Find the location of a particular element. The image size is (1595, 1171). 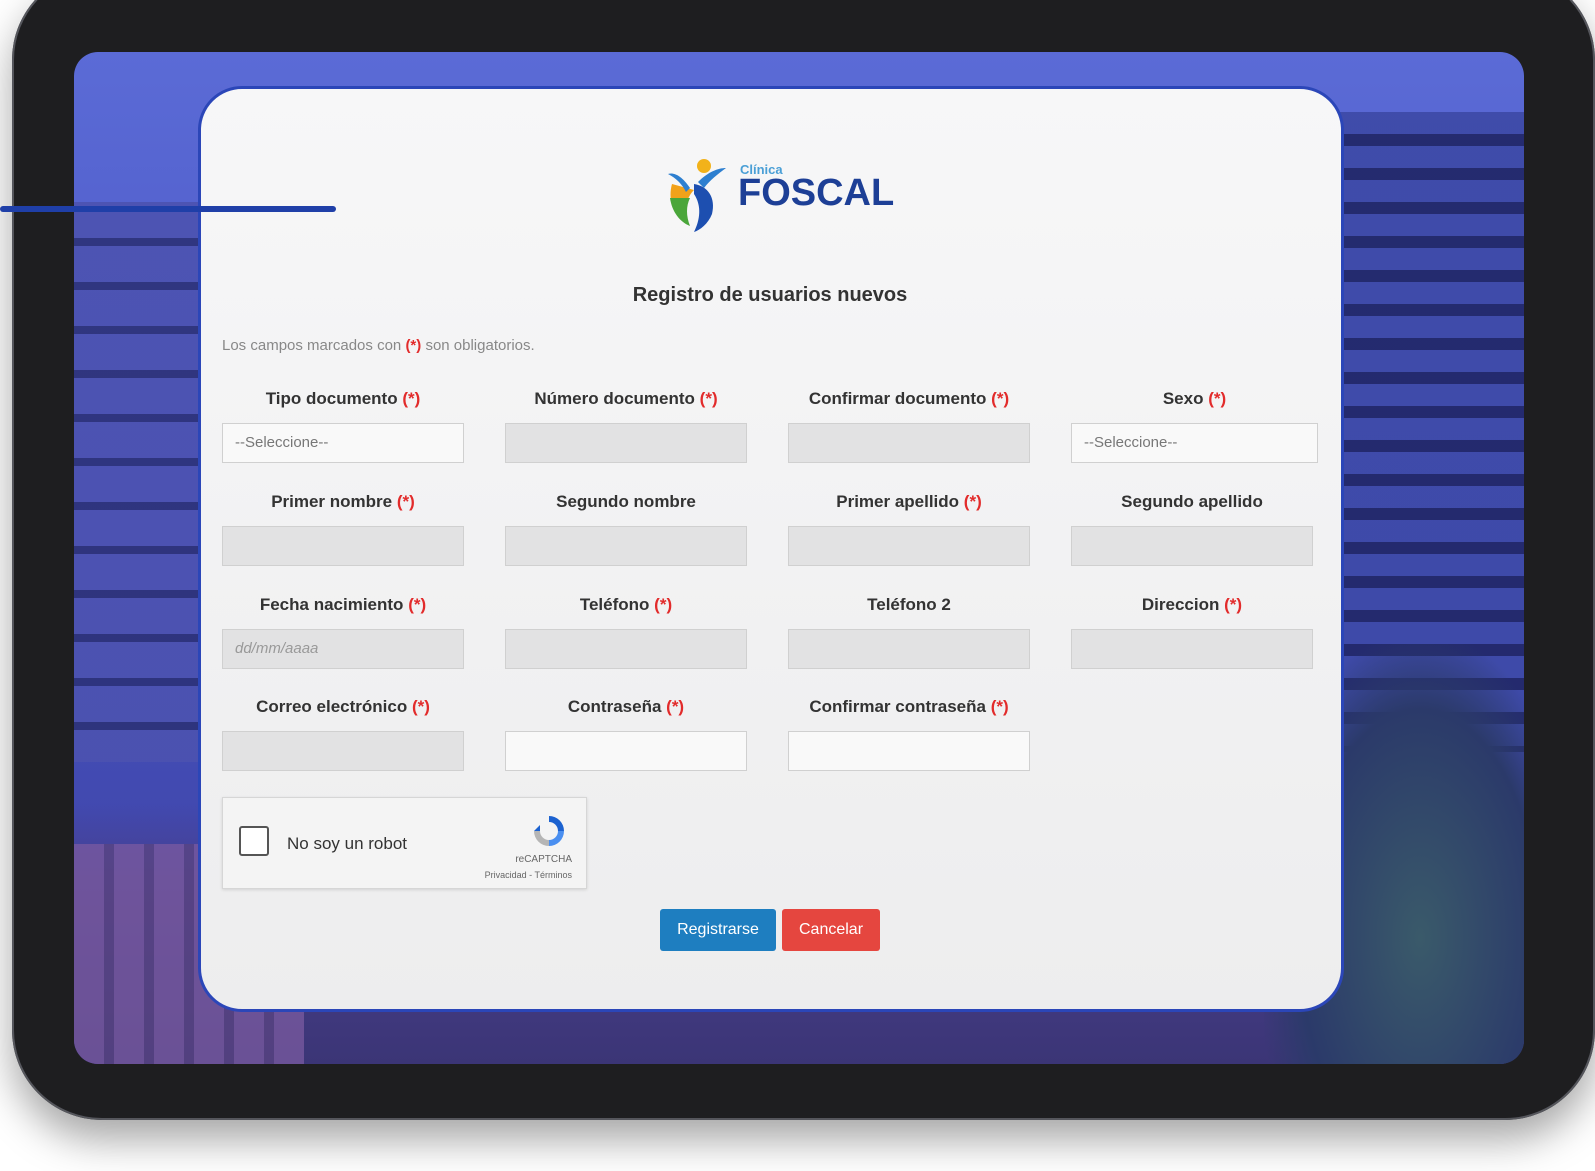

tipo-documento-select: --Seleccione-- is located at coordinates (343, 443).